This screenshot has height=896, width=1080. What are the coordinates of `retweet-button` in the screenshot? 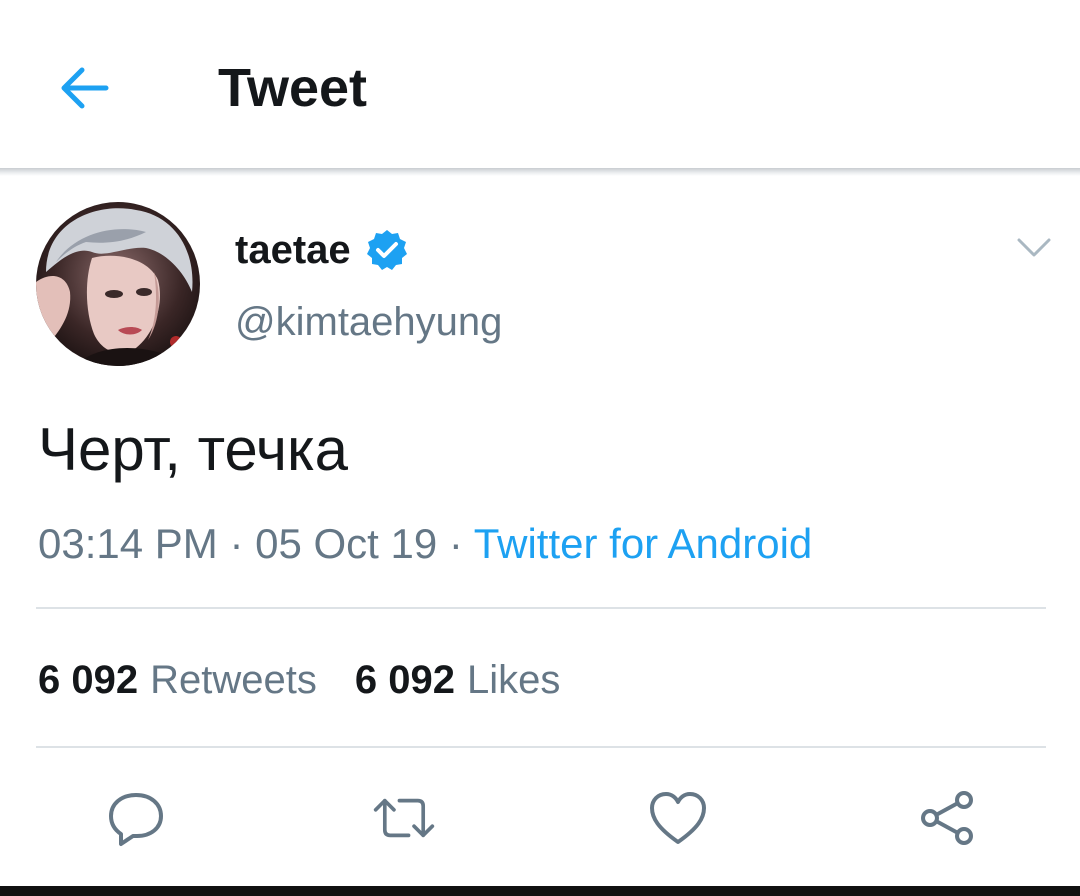 It's located at (404, 818).